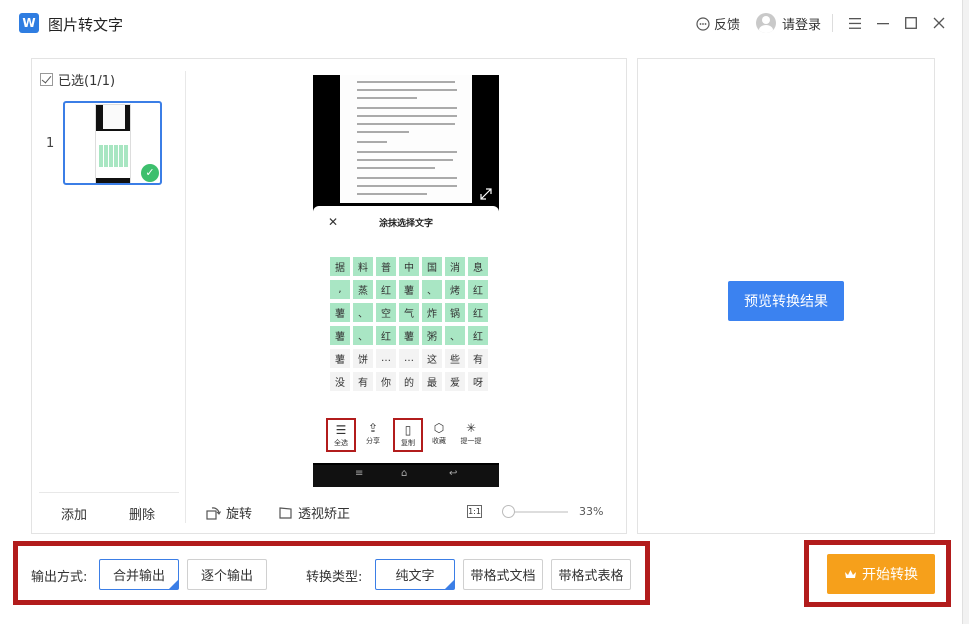 This screenshot has height=624, width=969. Describe the element at coordinates (408, 435) in the screenshot. I see `copy-action: ▯ 复制` at that location.